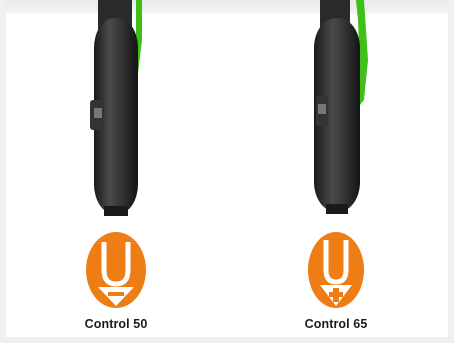 Image resolution: width=454 pixels, height=343 pixels. I want to click on label-control-50: Control 50, so click(116, 324).